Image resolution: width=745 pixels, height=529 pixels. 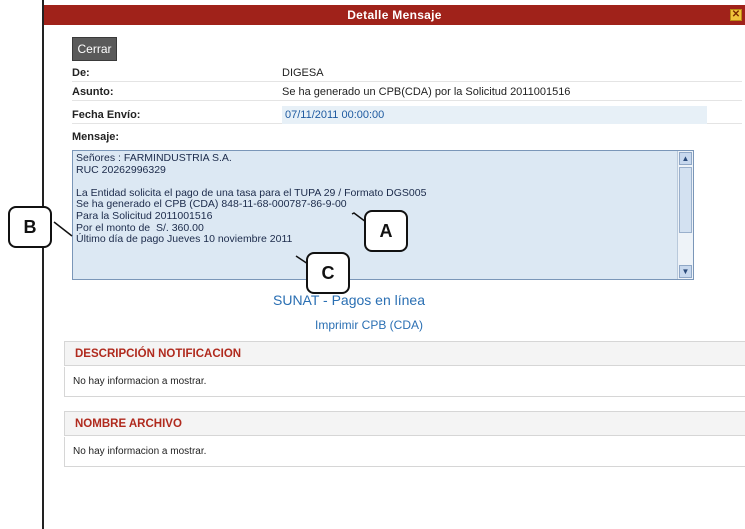 I want to click on field-label: Fecha Envío:, so click(x=106, y=115).